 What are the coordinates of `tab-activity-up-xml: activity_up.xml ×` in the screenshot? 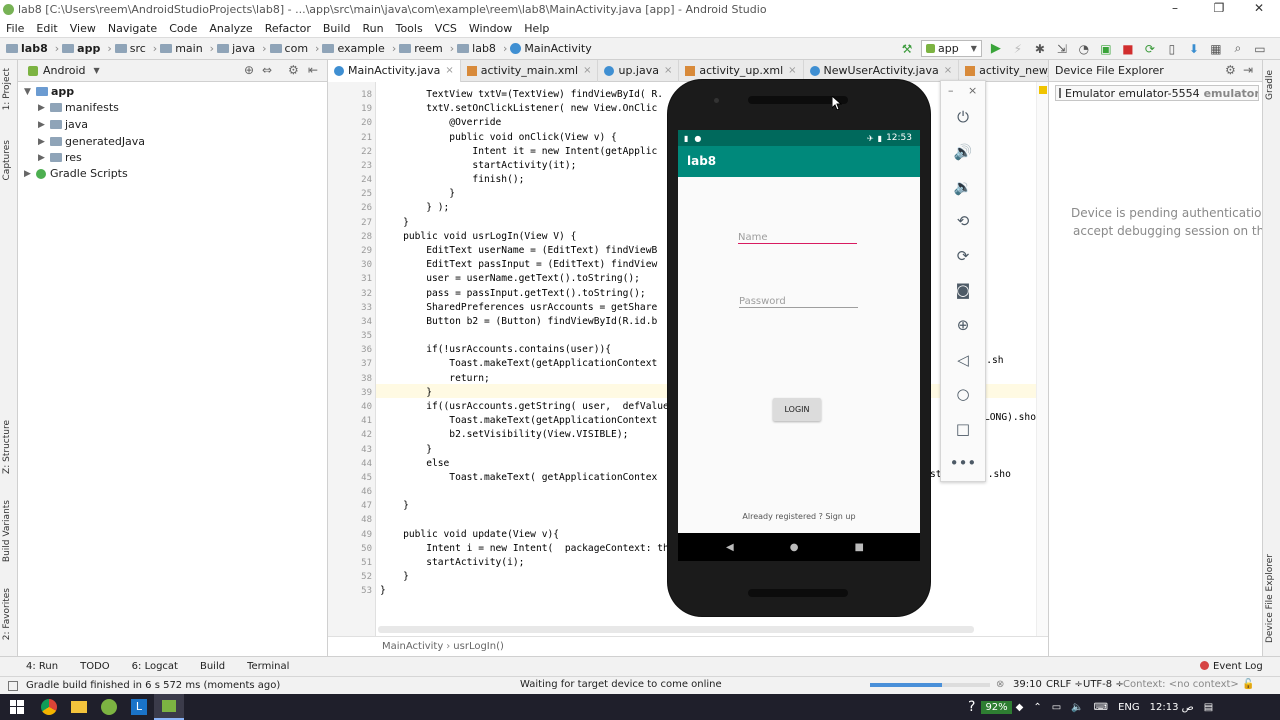 It's located at (741, 70).